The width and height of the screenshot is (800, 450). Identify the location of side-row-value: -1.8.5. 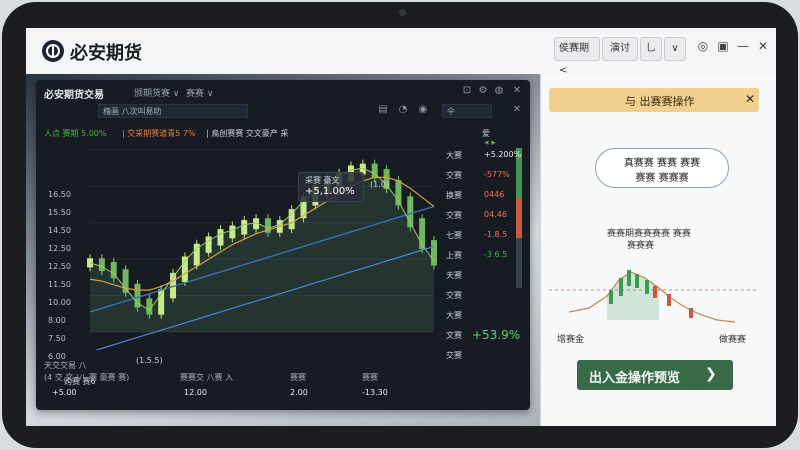
(496, 234).